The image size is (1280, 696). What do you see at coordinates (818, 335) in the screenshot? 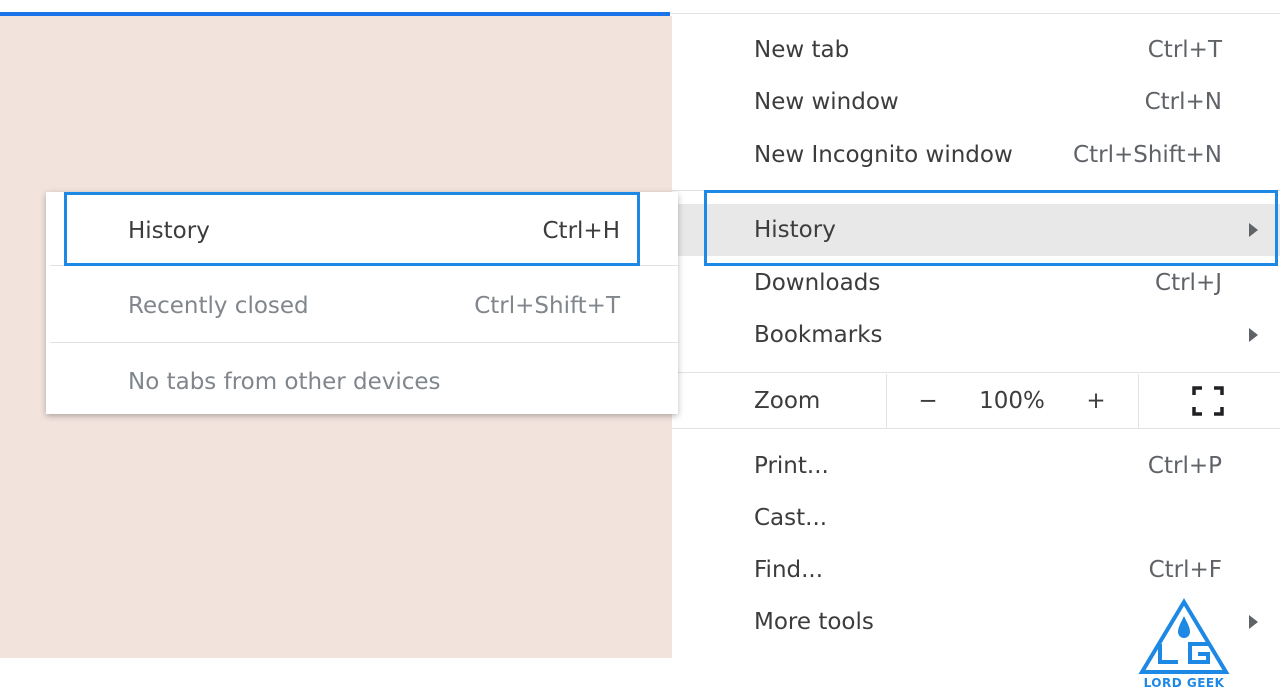
I see `menu-item-label: Bookmarks` at bounding box center [818, 335].